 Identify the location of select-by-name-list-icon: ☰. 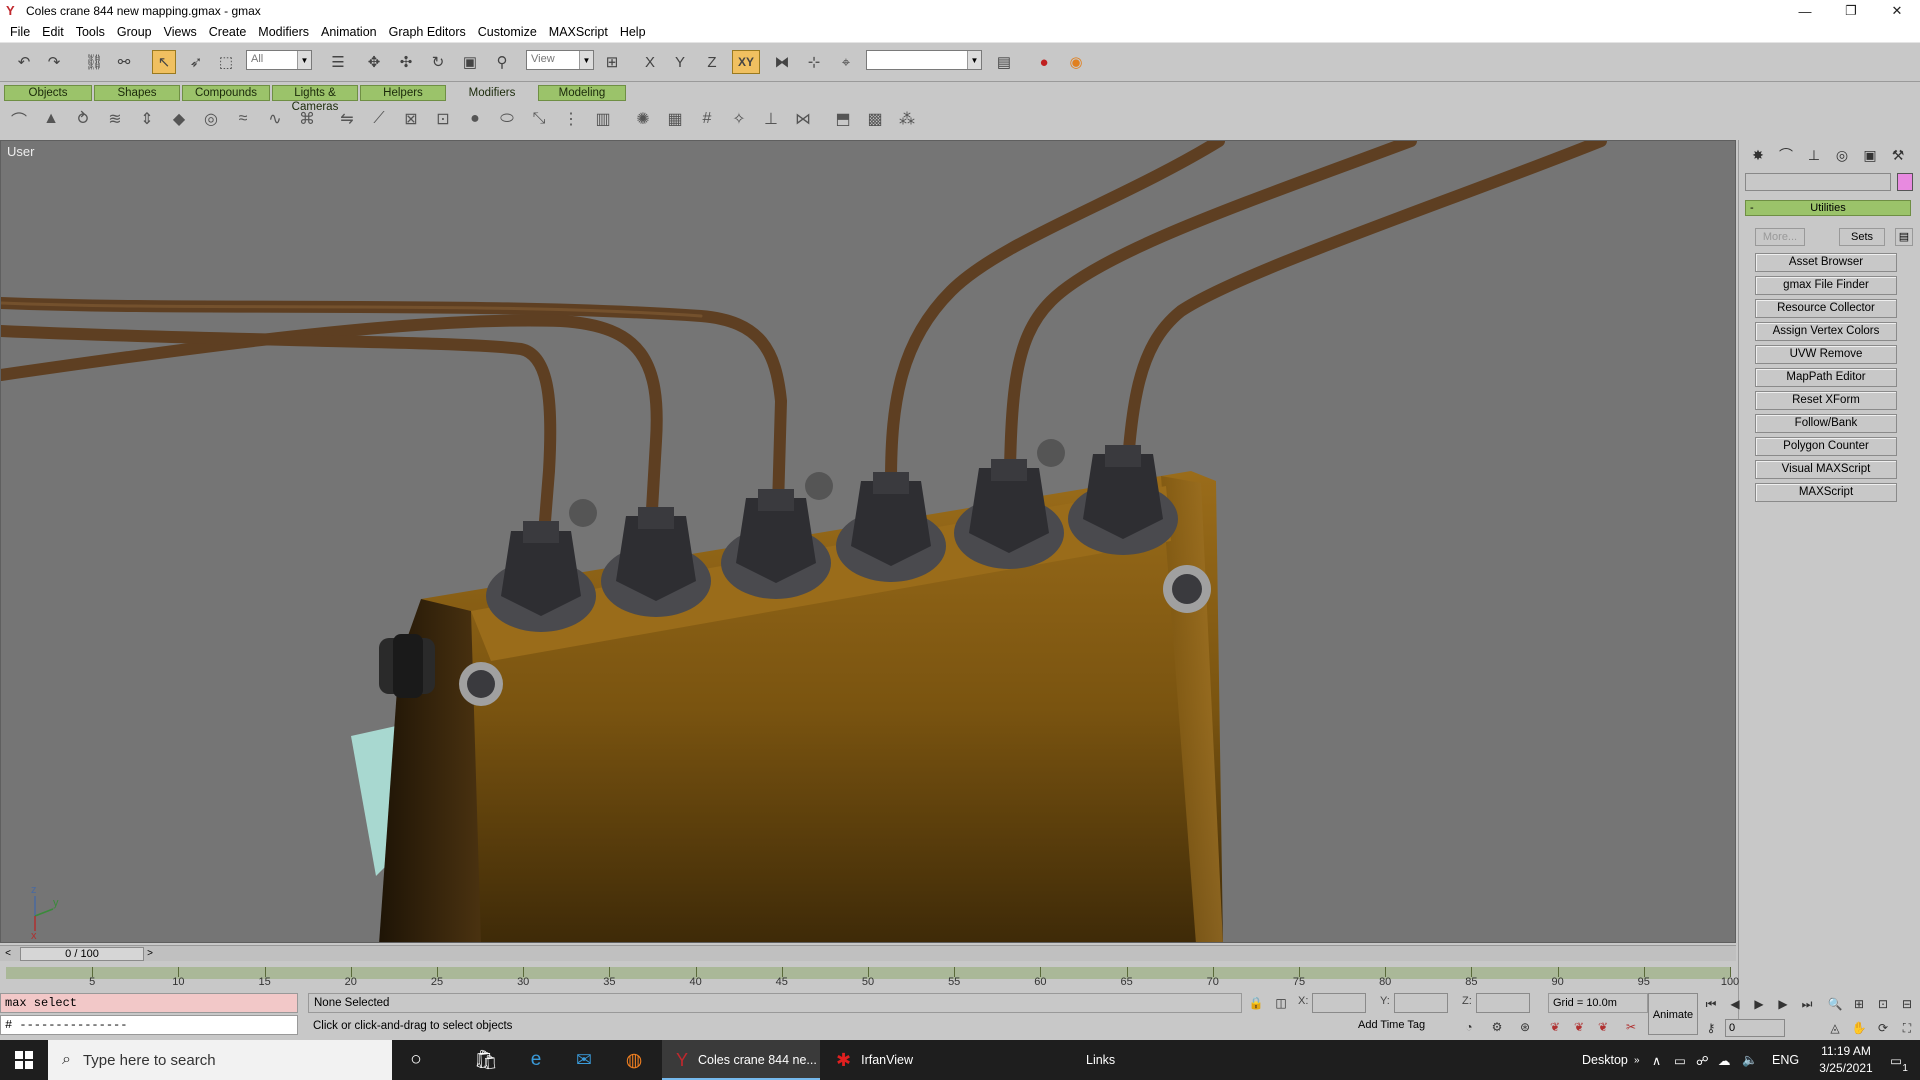
(338, 62).